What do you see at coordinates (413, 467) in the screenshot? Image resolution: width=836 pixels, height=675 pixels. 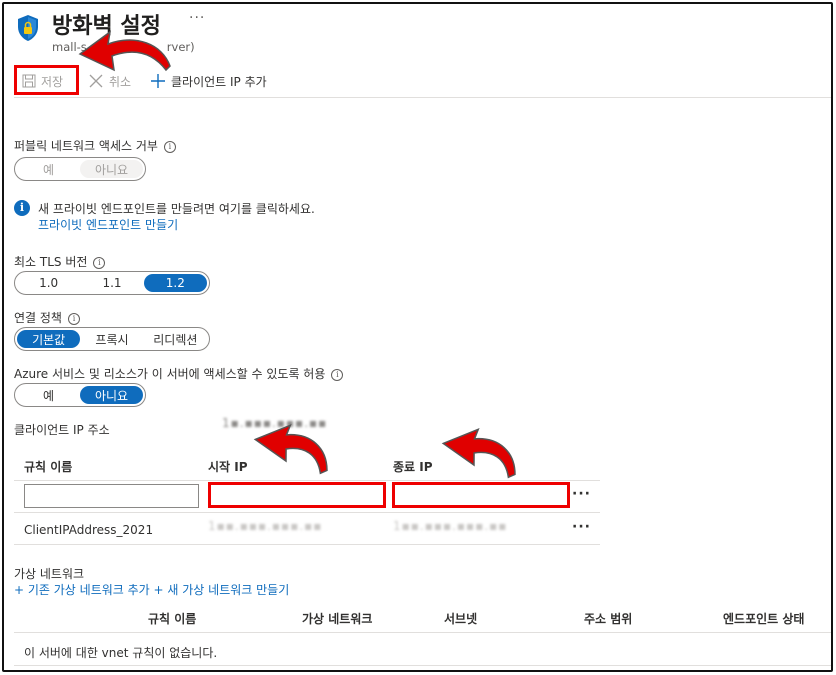 I see `column-header-end-ip: 종료 IP` at bounding box center [413, 467].